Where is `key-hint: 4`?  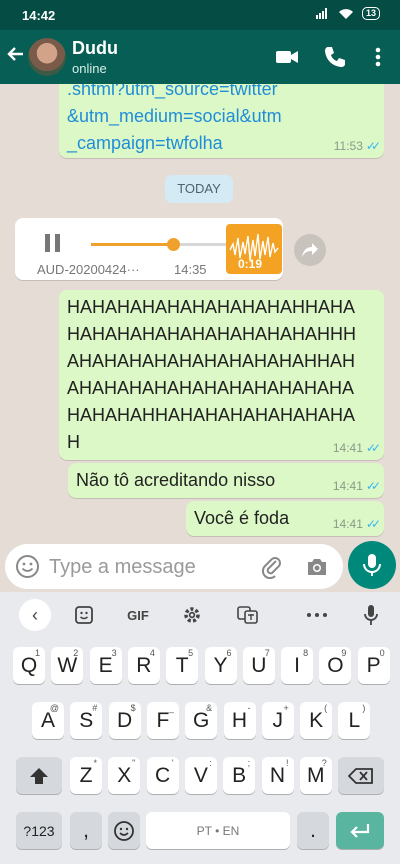
key-hint: 4 is located at coordinates (152, 653).